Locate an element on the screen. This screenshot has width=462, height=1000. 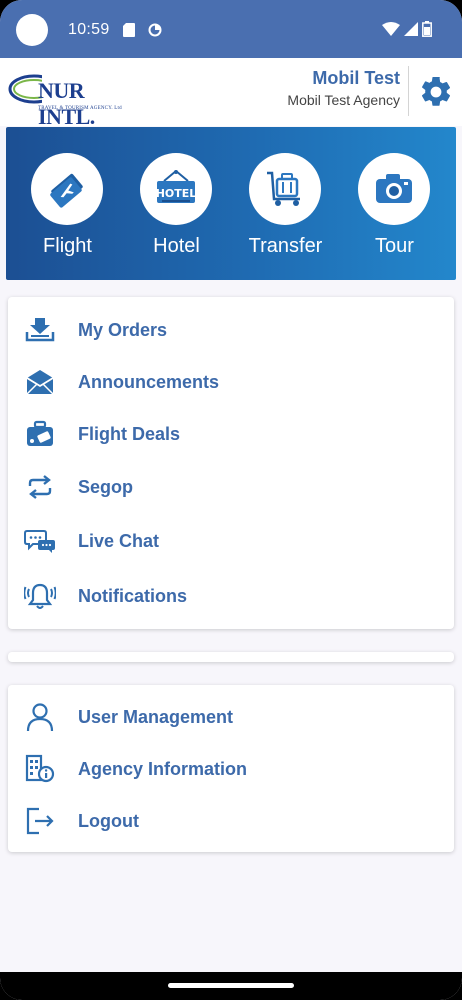
status-icons is located at coordinates (407, 29).